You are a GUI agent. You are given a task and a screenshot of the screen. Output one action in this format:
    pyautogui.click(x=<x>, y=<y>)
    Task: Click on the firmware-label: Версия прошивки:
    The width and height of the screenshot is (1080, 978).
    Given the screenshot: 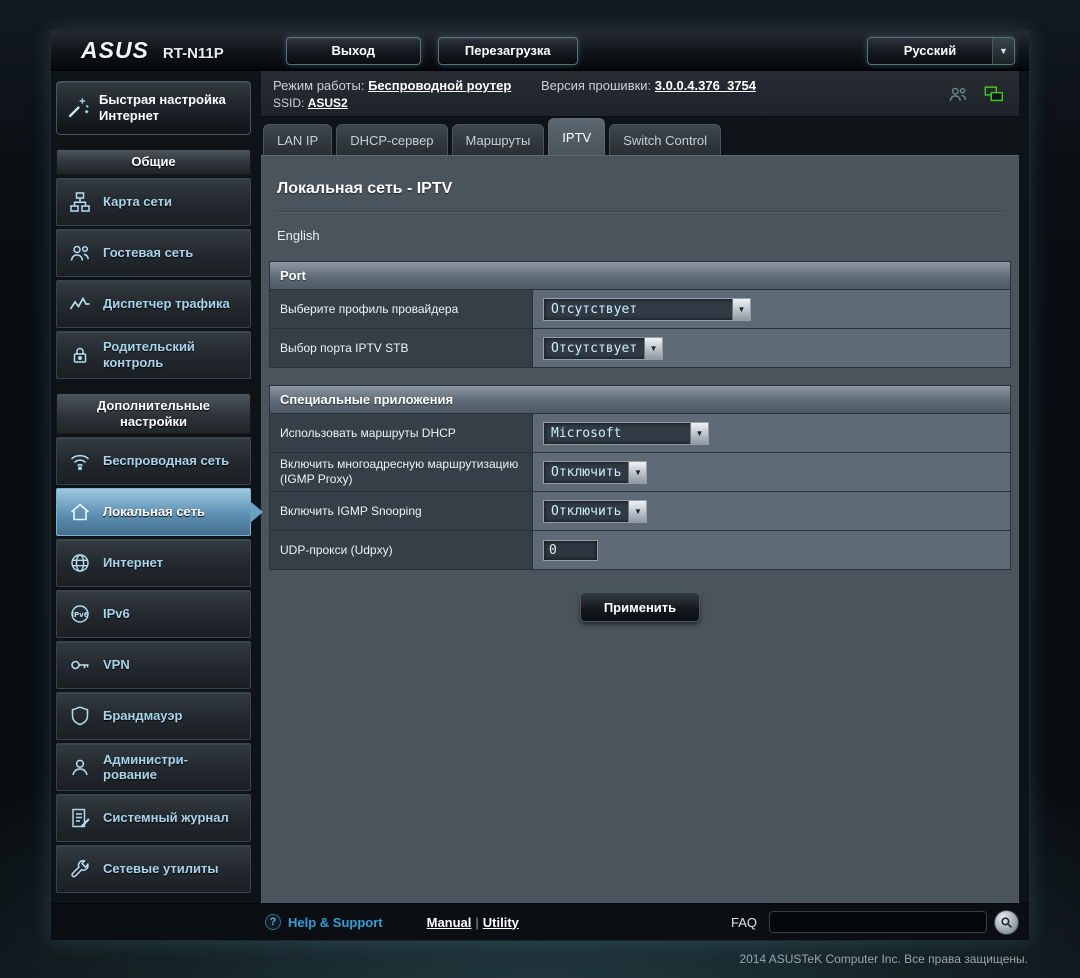 What is the action you would take?
    pyautogui.click(x=596, y=85)
    